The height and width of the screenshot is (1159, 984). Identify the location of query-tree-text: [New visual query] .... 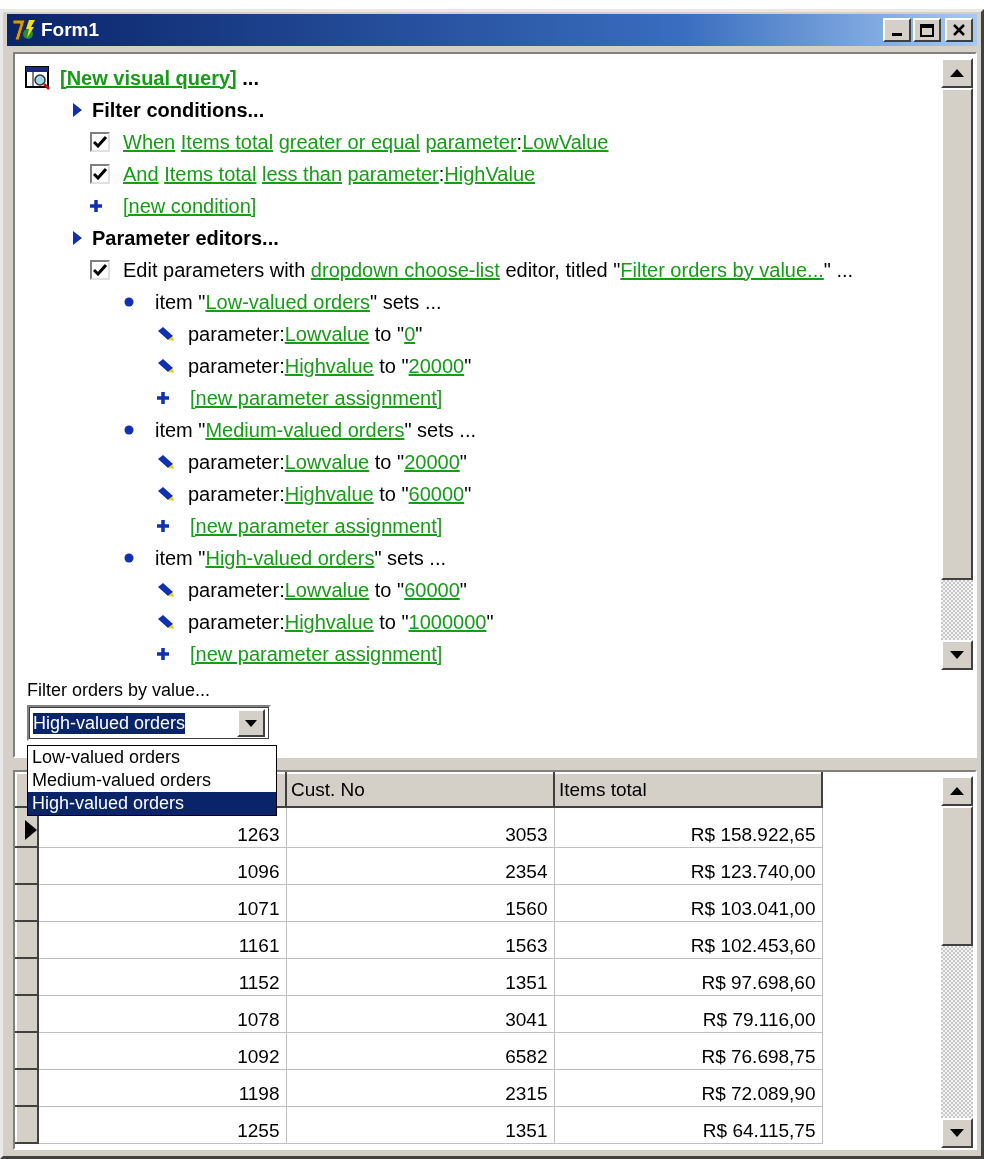
(159, 78).